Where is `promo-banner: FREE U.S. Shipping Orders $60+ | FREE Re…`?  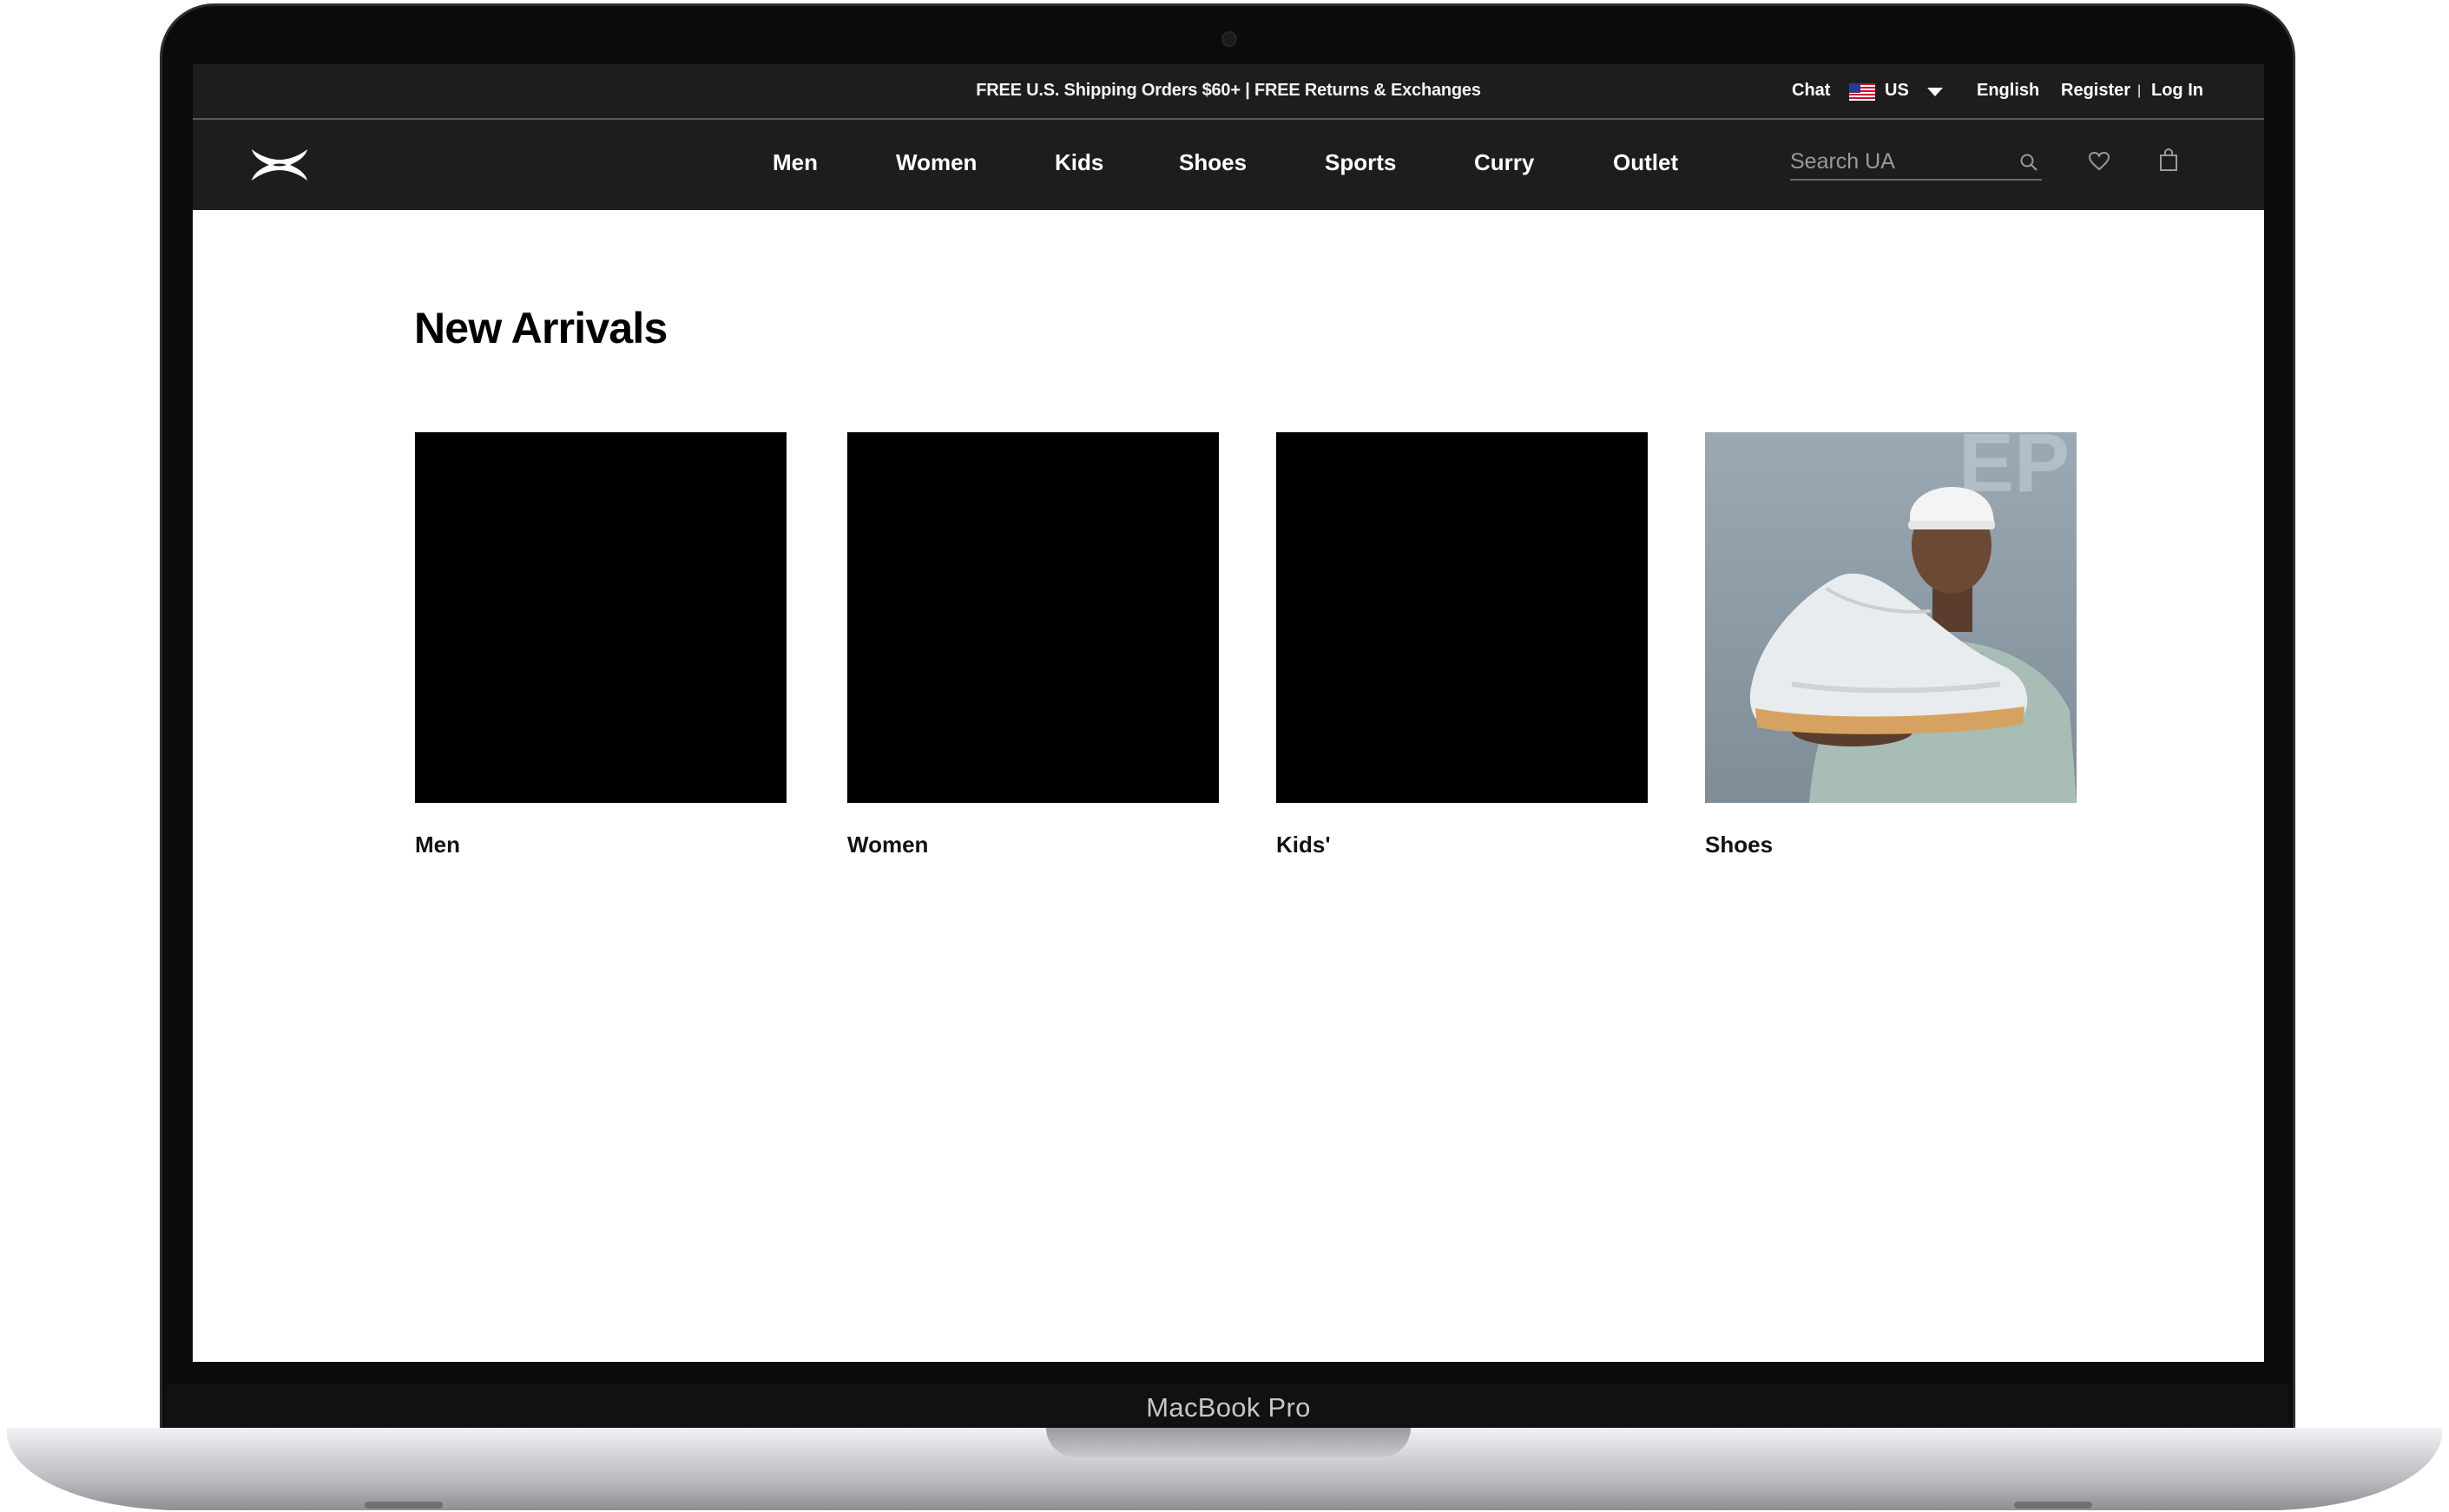 promo-banner: FREE U.S. Shipping Orders $60+ | FREE Re… is located at coordinates (1228, 91).